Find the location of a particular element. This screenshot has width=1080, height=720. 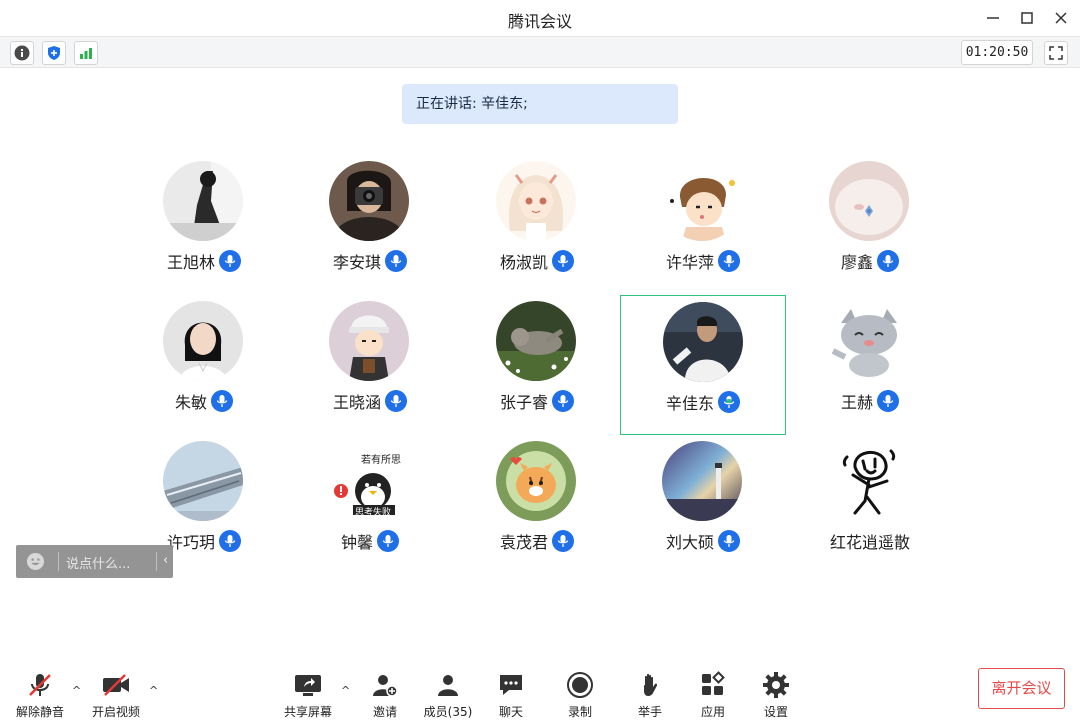

shield-icon is located at coordinates (54, 53).